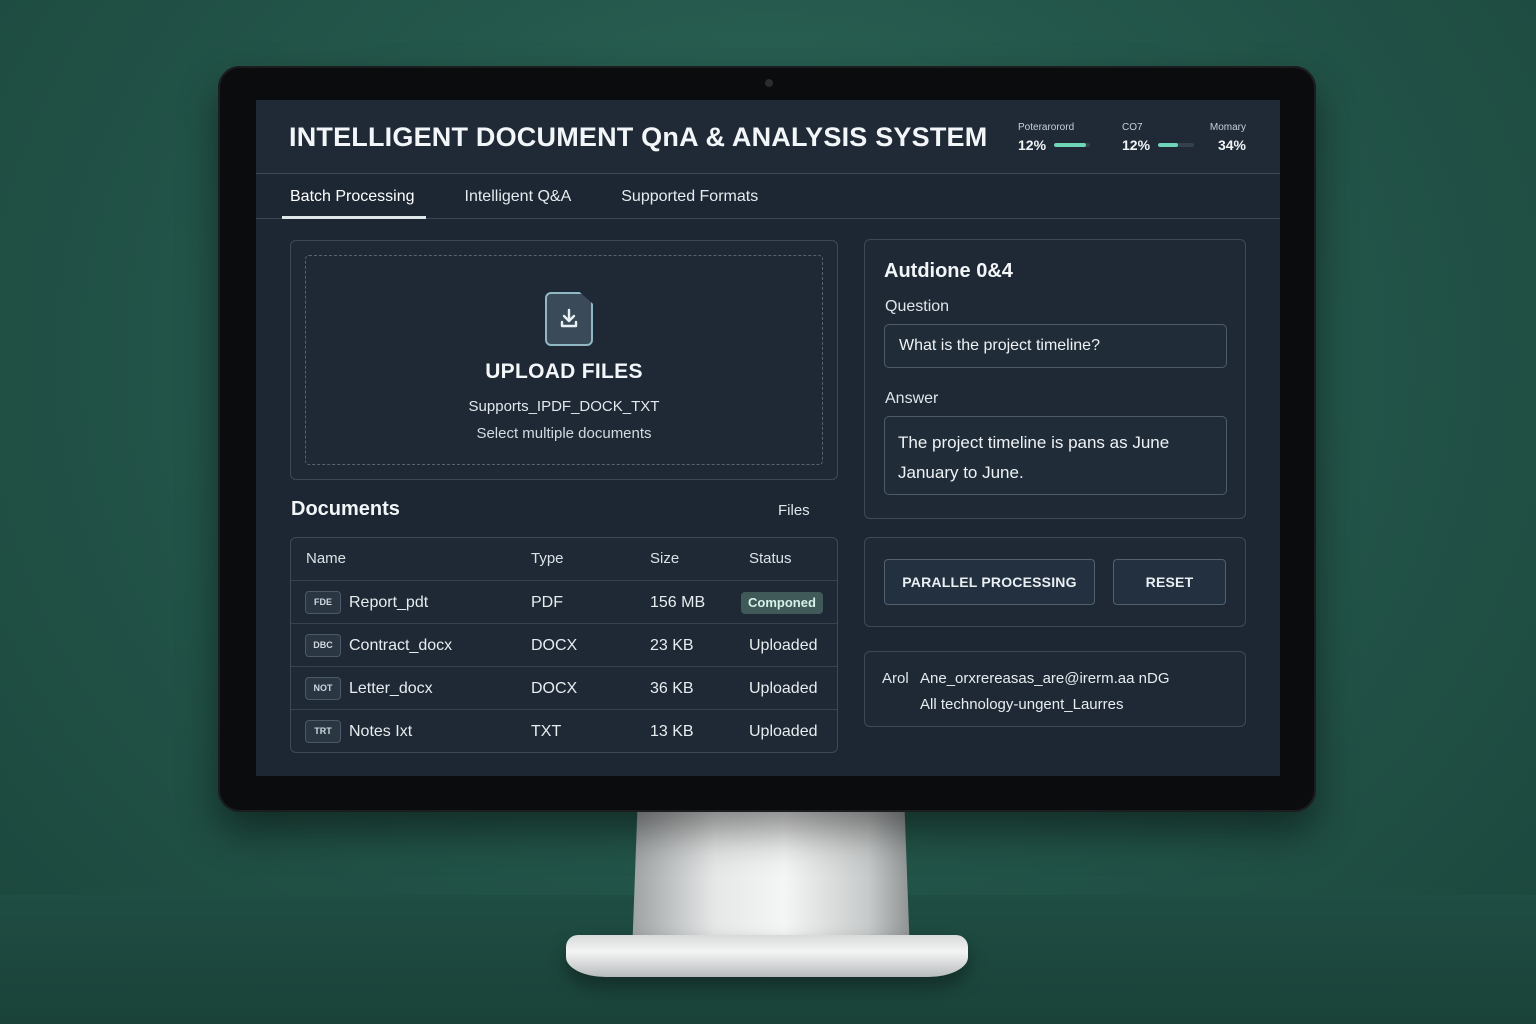 Image resolution: width=1536 pixels, height=1024 pixels. What do you see at coordinates (672, 731) in the screenshot?
I see `file-size: 13 KB` at bounding box center [672, 731].